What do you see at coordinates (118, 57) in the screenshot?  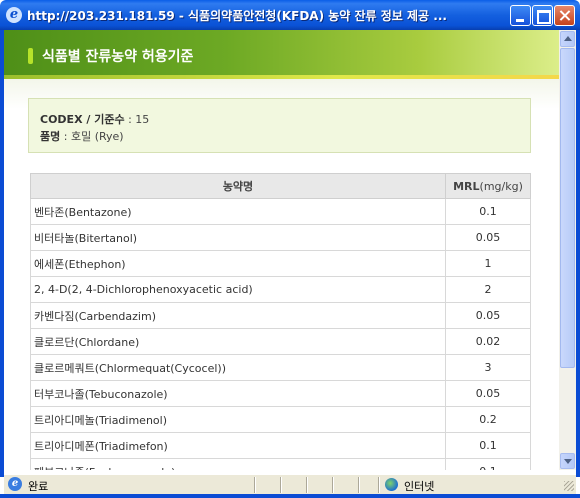 I see `page-title: 식품별 잔류농약 허용기준` at bounding box center [118, 57].